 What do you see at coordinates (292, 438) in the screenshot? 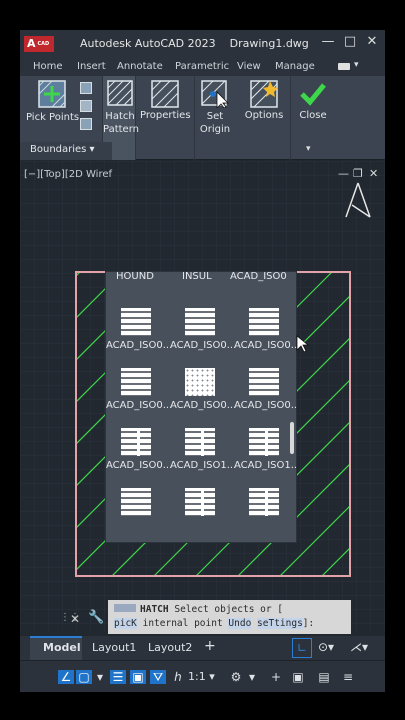
I see `gallery-scrollbar` at bounding box center [292, 438].